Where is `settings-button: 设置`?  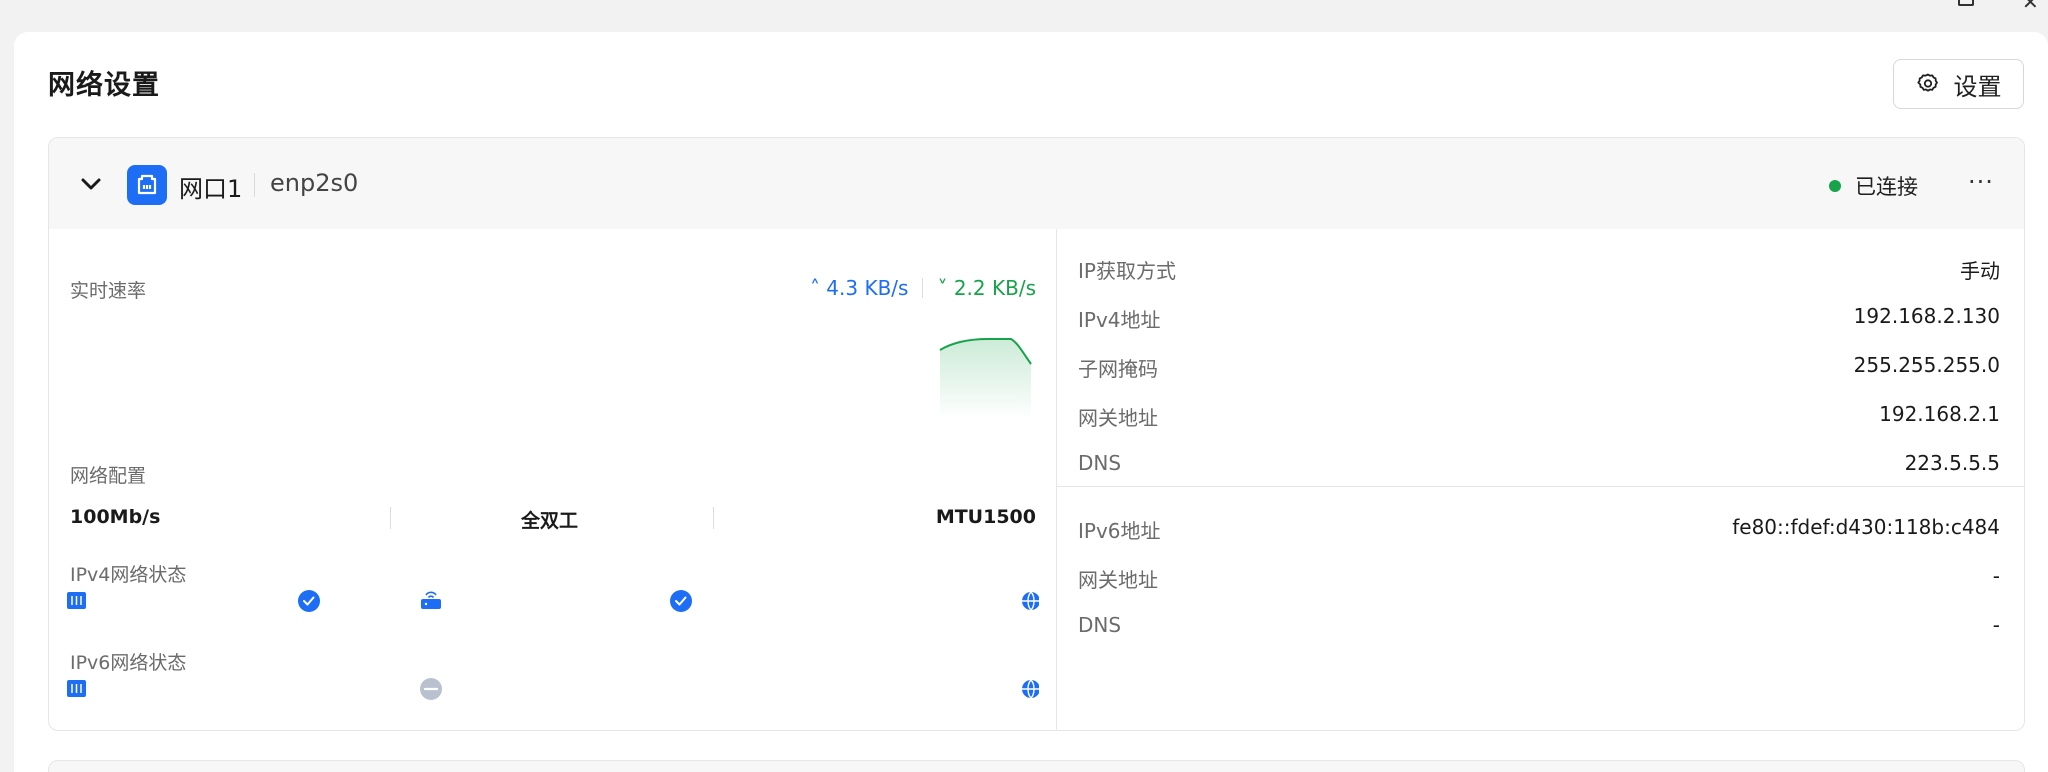
settings-button: 设置 is located at coordinates (1958, 84).